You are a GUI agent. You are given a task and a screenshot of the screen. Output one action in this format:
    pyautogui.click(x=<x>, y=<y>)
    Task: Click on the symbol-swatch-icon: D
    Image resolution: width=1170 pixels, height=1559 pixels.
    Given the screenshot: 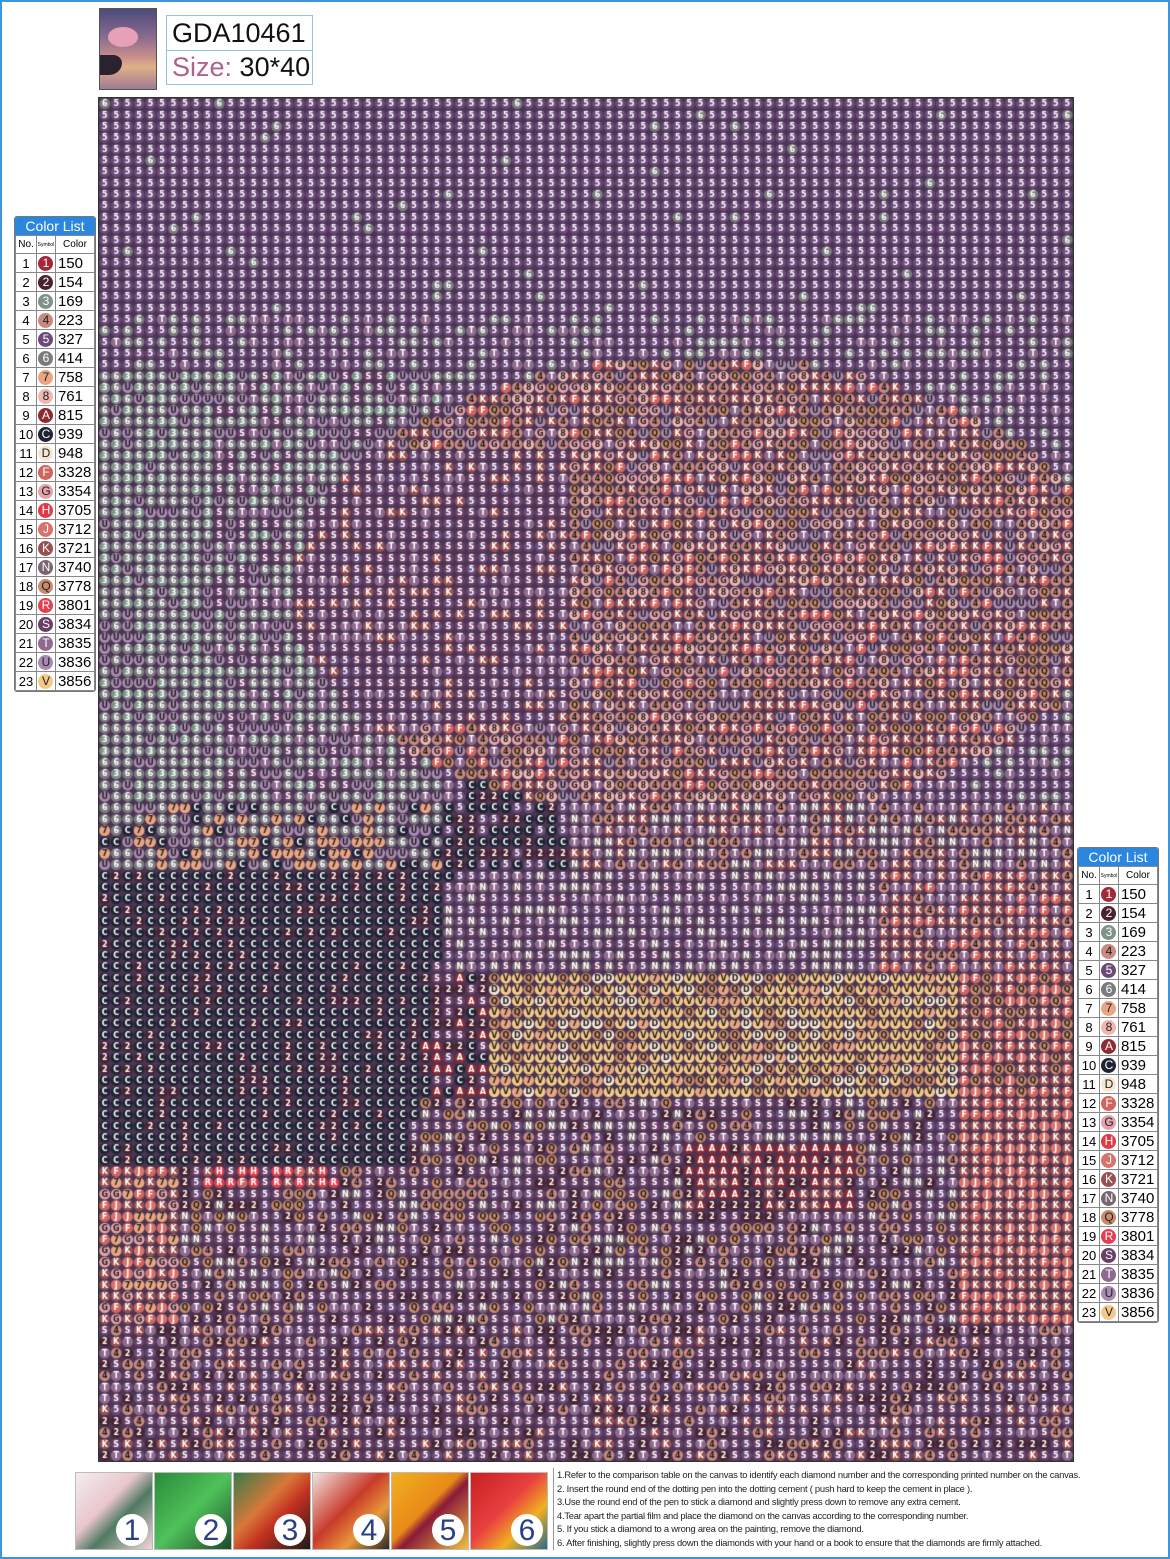 What is the action you would take?
    pyautogui.click(x=46, y=454)
    